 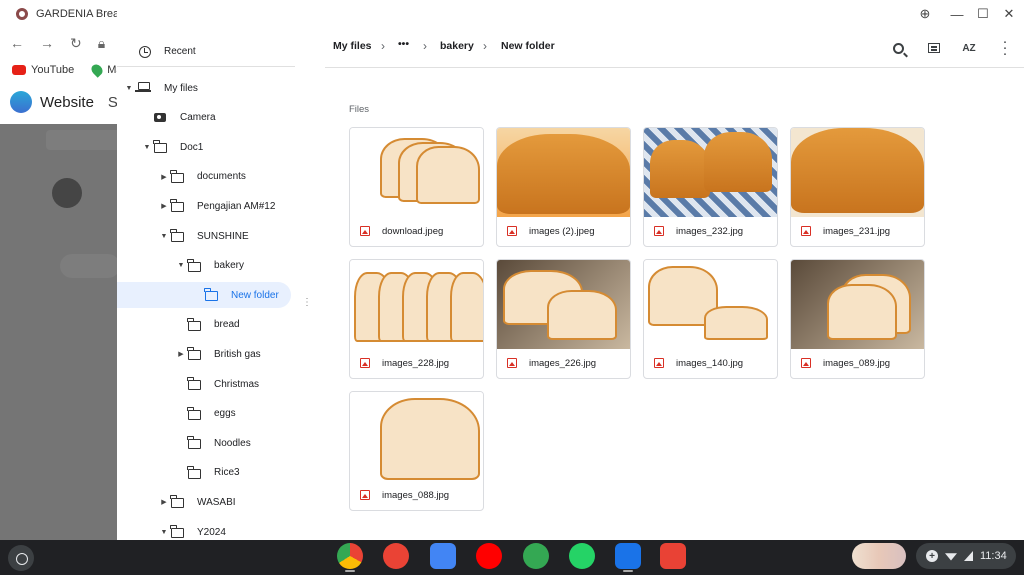 I want to click on zoom-icon: ⊕, so click(x=925, y=14).